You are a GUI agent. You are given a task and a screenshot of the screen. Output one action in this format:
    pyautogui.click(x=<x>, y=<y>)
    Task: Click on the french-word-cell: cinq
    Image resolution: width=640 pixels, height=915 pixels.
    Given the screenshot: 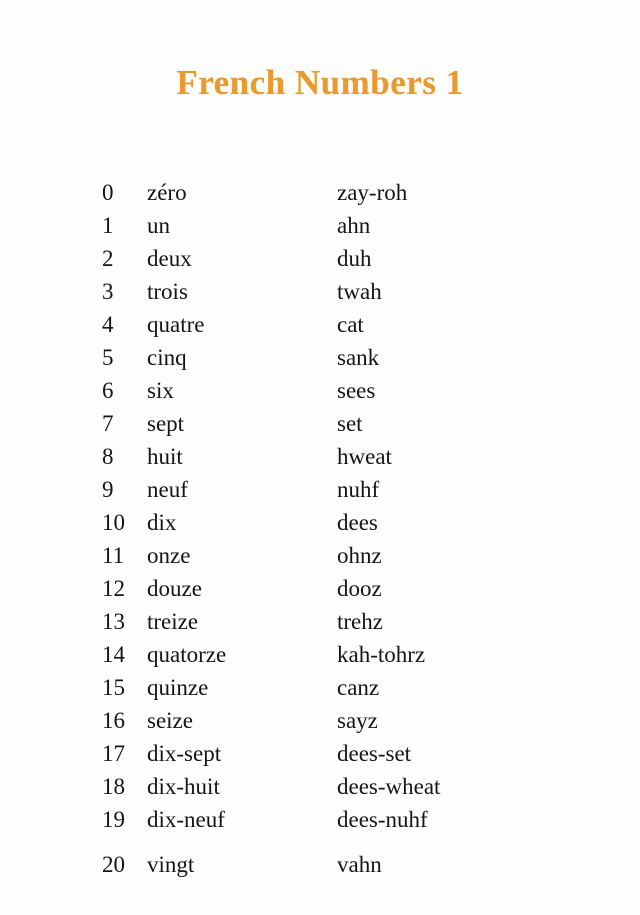 What is the action you would take?
    pyautogui.click(x=167, y=357)
    